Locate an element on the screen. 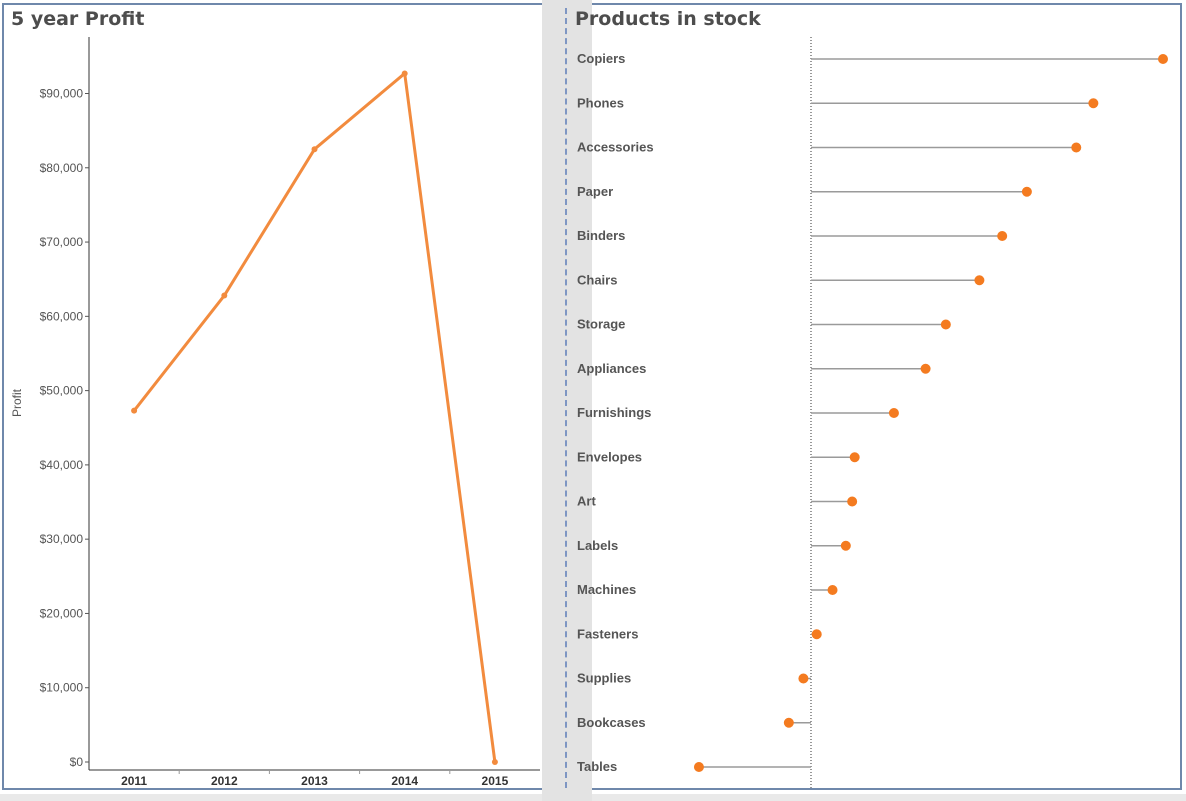 The image size is (1186, 801). category-label: Copiers is located at coordinates (601, 58).